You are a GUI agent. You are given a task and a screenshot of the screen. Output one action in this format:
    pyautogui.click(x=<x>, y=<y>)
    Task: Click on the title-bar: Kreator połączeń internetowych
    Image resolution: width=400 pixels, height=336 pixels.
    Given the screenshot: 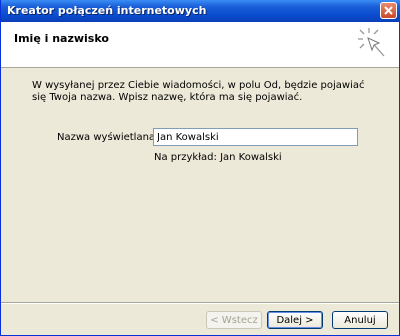 What is the action you would take?
    pyautogui.click(x=200, y=11)
    